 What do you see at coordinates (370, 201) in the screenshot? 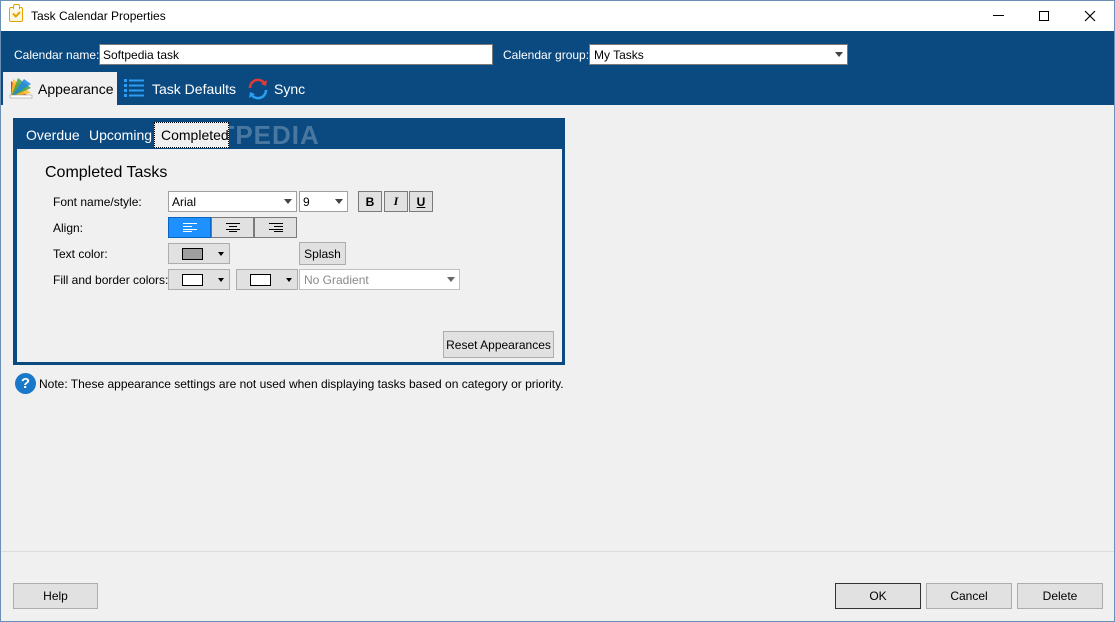
I see `bold-button: B` at bounding box center [370, 201].